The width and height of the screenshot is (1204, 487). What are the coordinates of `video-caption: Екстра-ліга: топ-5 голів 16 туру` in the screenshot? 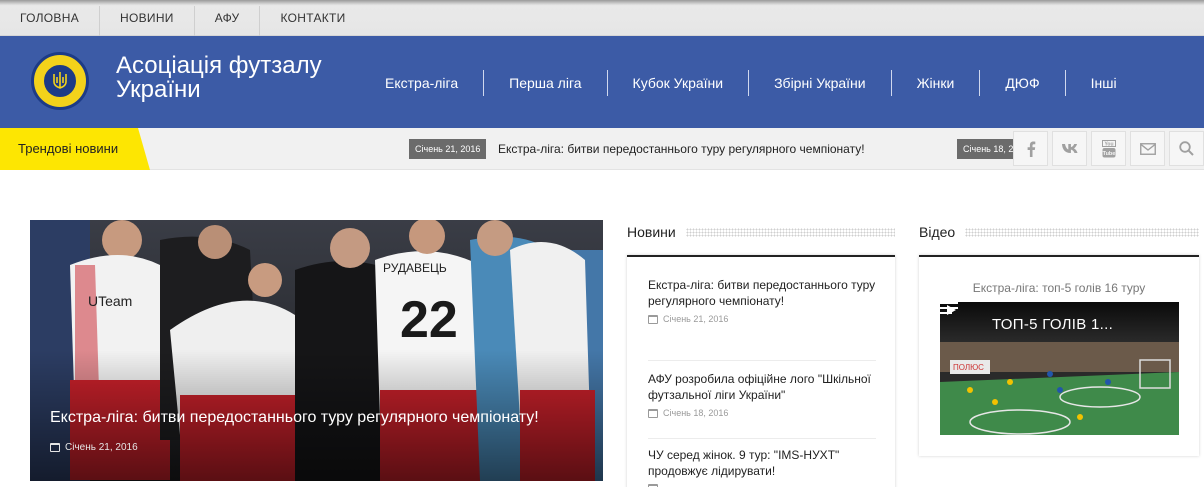 It's located at (1059, 288).